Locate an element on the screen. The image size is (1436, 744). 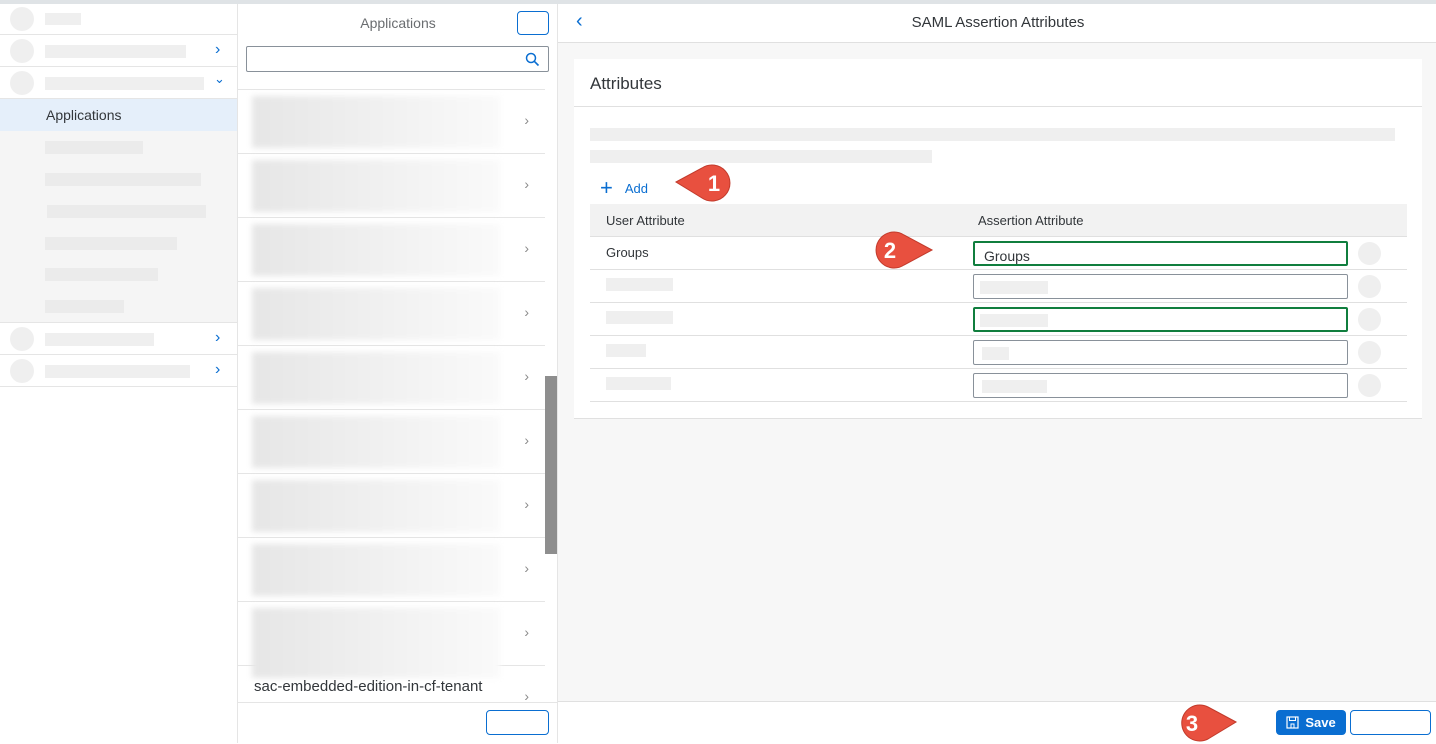
save-icon is located at coordinates (1292, 722).